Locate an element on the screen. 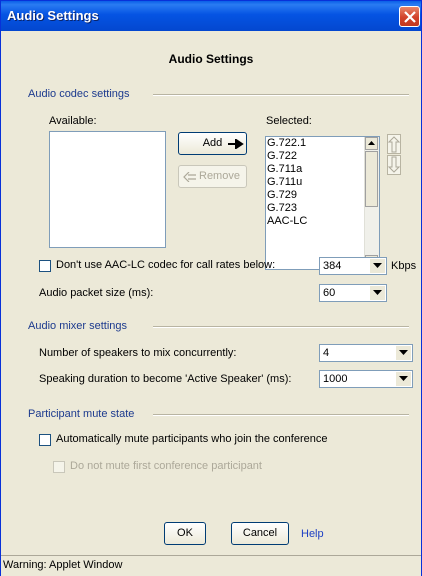  codec-divider is located at coordinates (281, 95).